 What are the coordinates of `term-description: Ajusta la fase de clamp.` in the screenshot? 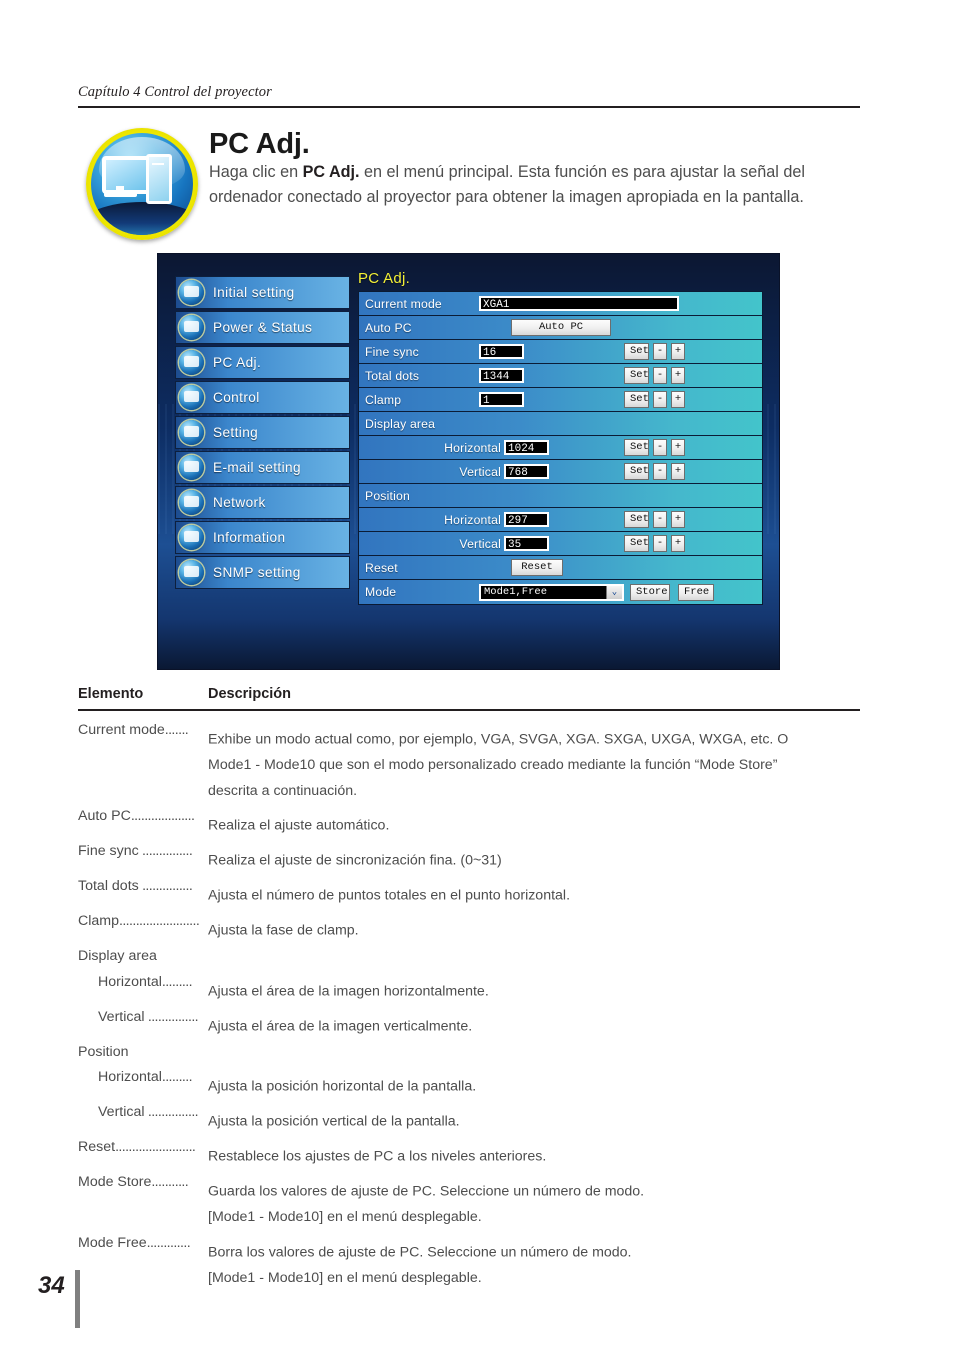 It's located at (283, 930).